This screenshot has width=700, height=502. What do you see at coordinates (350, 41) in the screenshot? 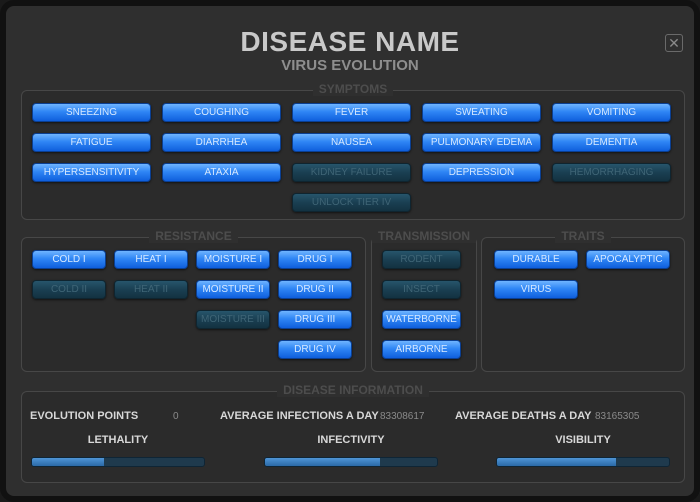
I see `page-title: DISEASE NAME` at bounding box center [350, 41].